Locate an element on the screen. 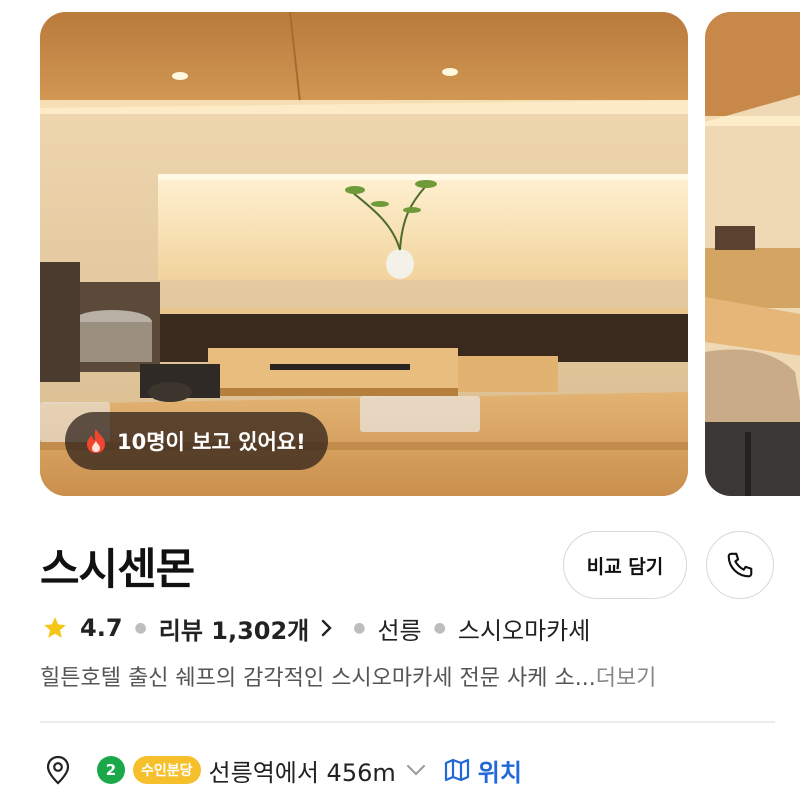  description-row: 힐튼호텔 출신 쉐프의 감각적인 스시오마카세 전문 사케 소... 더보기 is located at coordinates (407, 676).